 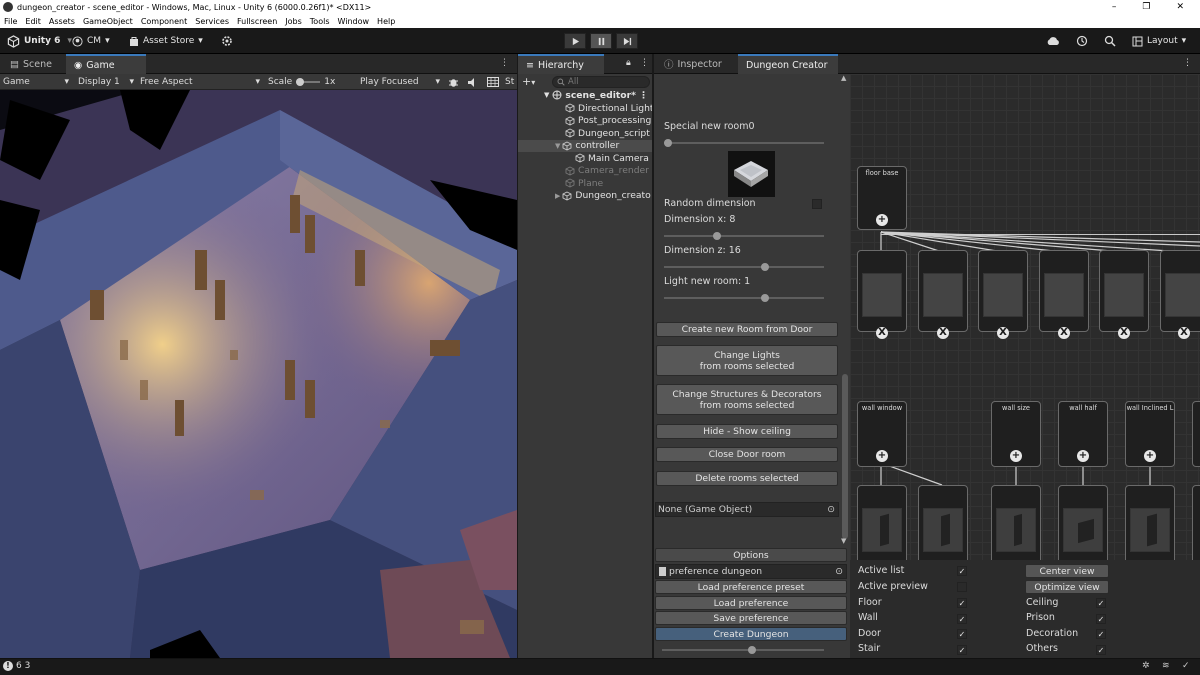 What do you see at coordinates (400, 82) in the screenshot?
I see `play-focused-dropdown: Play Focused ▾` at bounding box center [400, 82].